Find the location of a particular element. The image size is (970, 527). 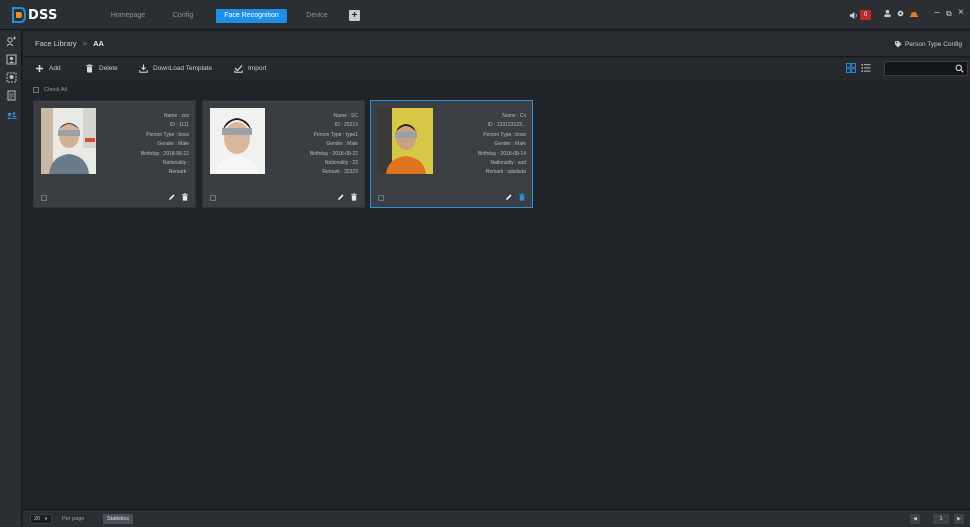

alarm-badge: 0 is located at coordinates (866, 15).